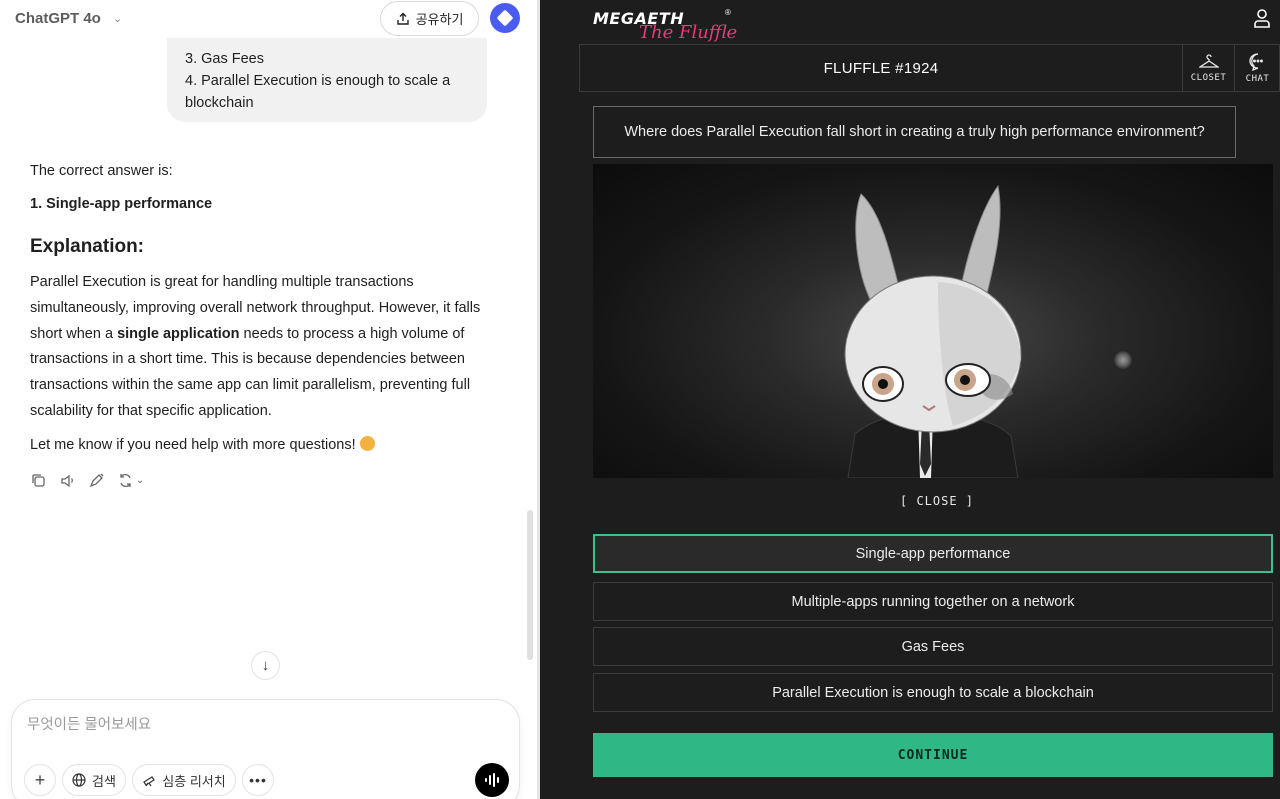 The image size is (1280, 799). I want to click on copy-icon, so click(38, 480).